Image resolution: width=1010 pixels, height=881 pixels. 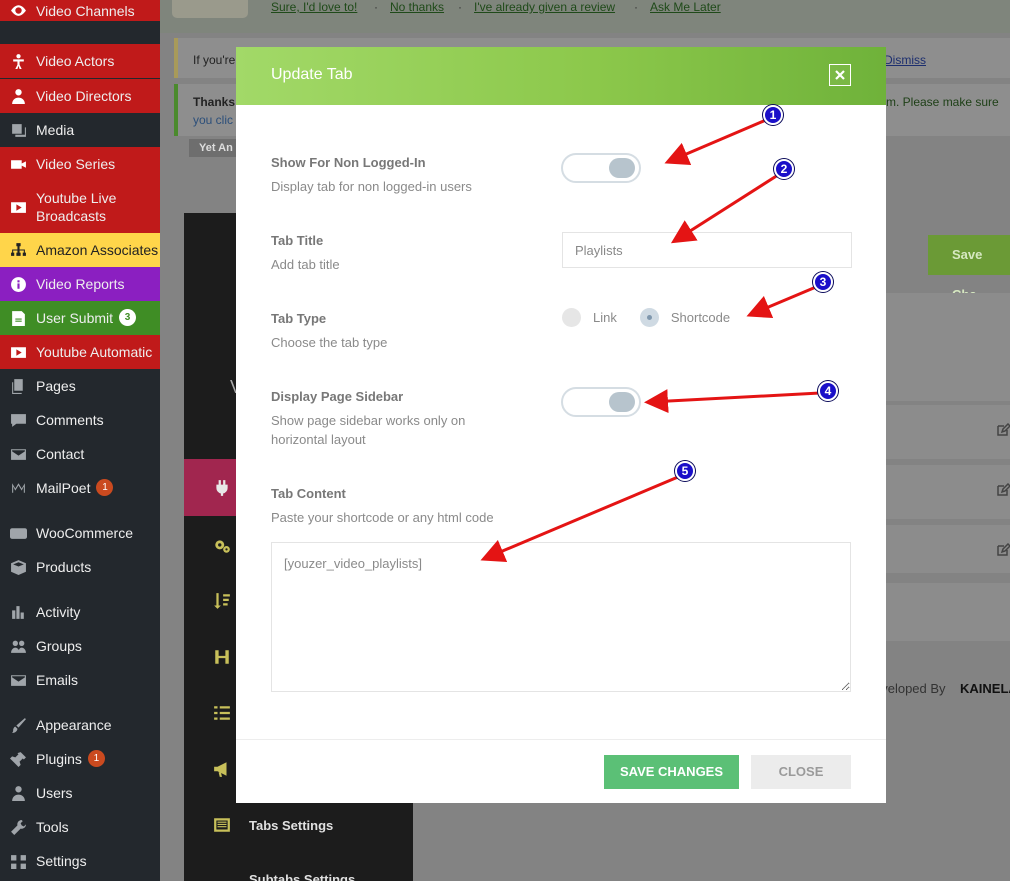 What do you see at coordinates (969, 268) in the screenshot?
I see `bg-save-button: Save Cha` at bounding box center [969, 268].